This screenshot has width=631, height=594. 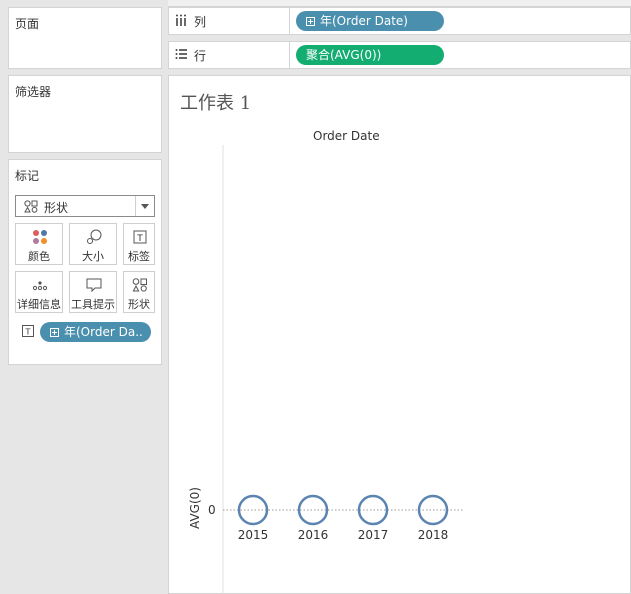 I want to click on data-point-2016, so click(x=313, y=510).